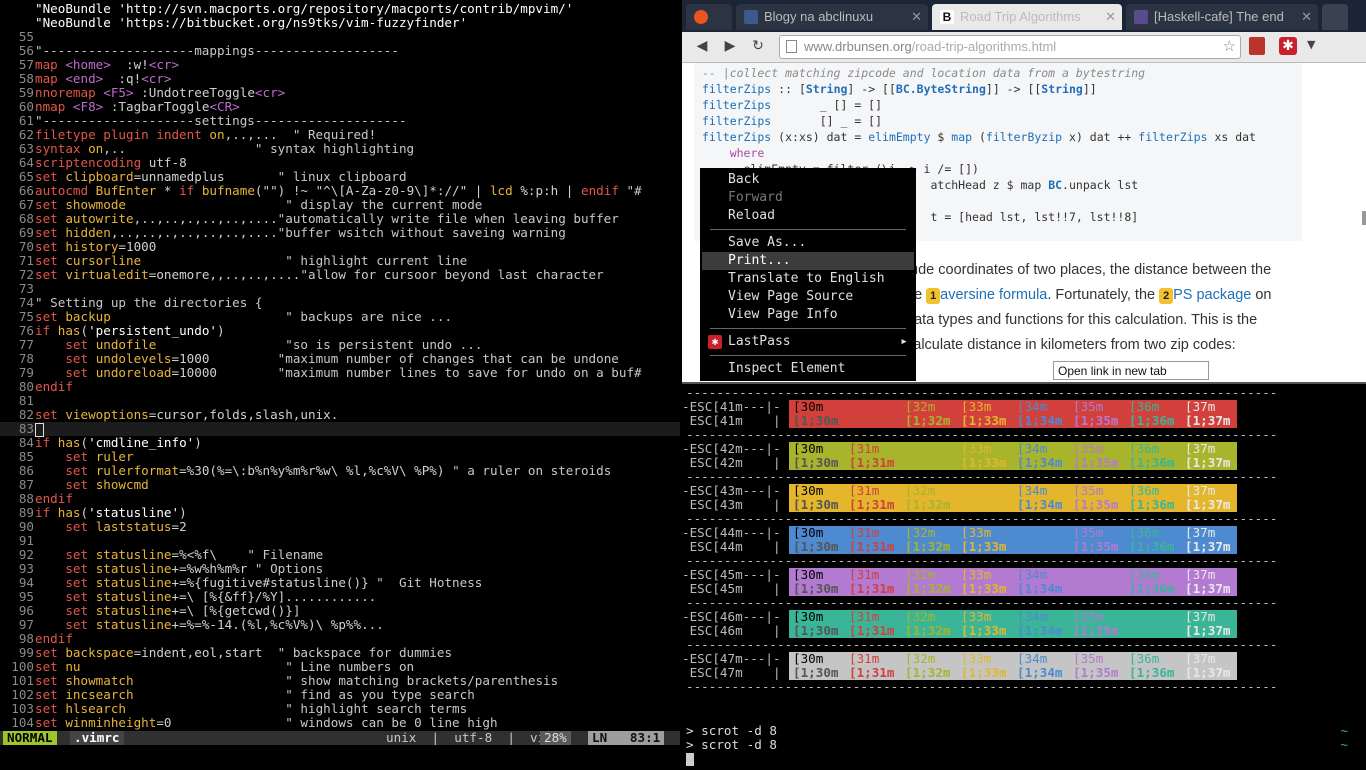  What do you see at coordinates (340, 387) in the screenshot?
I see `vim-line: 80endif` at bounding box center [340, 387].